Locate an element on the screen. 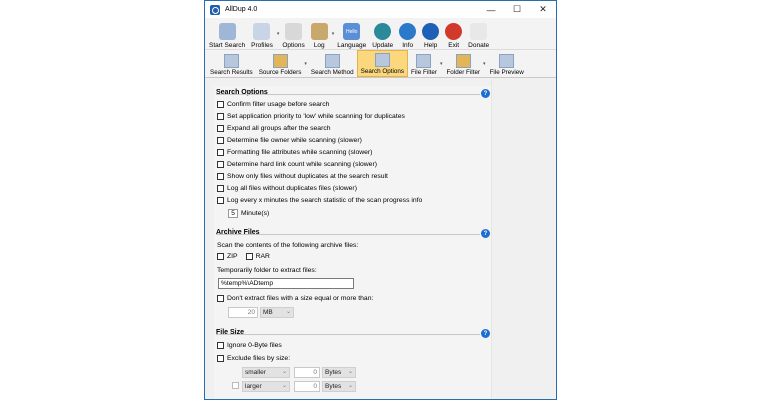 This screenshot has width=770, height=400. tab-search-method: Search Method is located at coordinates (332, 63).